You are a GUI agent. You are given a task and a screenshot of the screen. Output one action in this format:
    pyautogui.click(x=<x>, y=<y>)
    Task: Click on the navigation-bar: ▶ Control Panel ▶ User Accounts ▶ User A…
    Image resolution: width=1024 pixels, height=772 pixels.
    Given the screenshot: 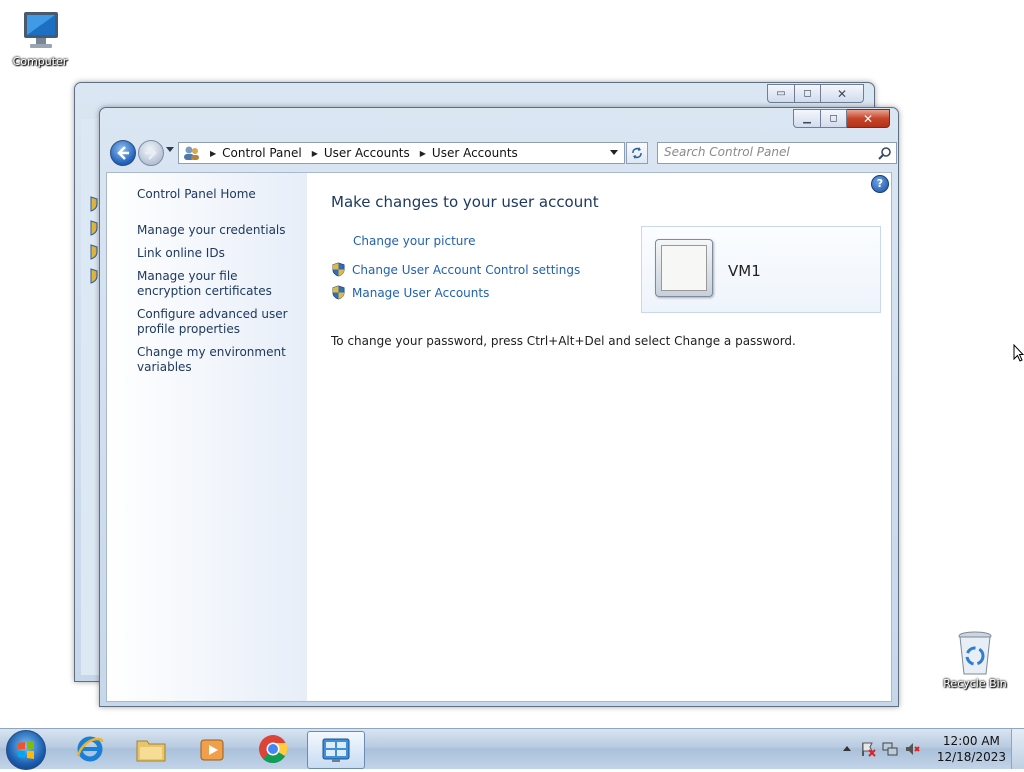 What is the action you would take?
    pyautogui.click(x=502, y=152)
    